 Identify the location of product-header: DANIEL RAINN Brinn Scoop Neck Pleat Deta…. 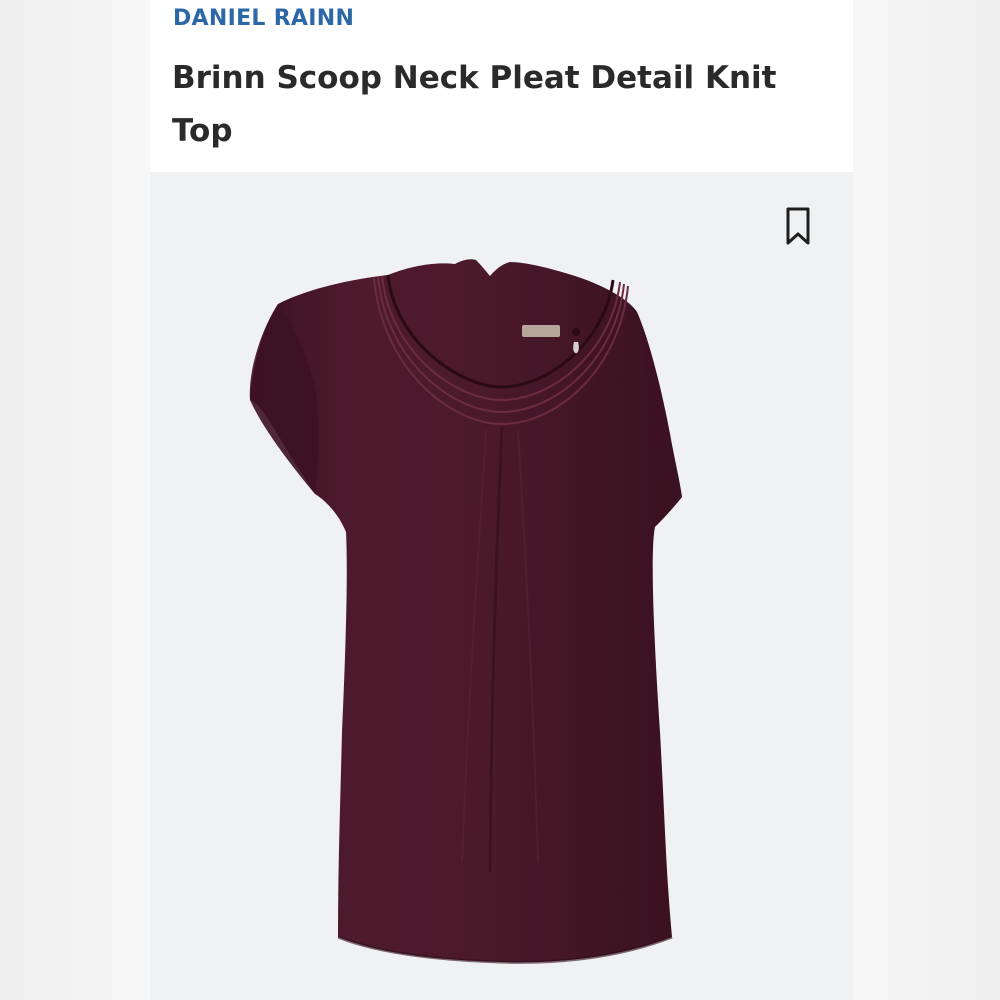
(501, 86).